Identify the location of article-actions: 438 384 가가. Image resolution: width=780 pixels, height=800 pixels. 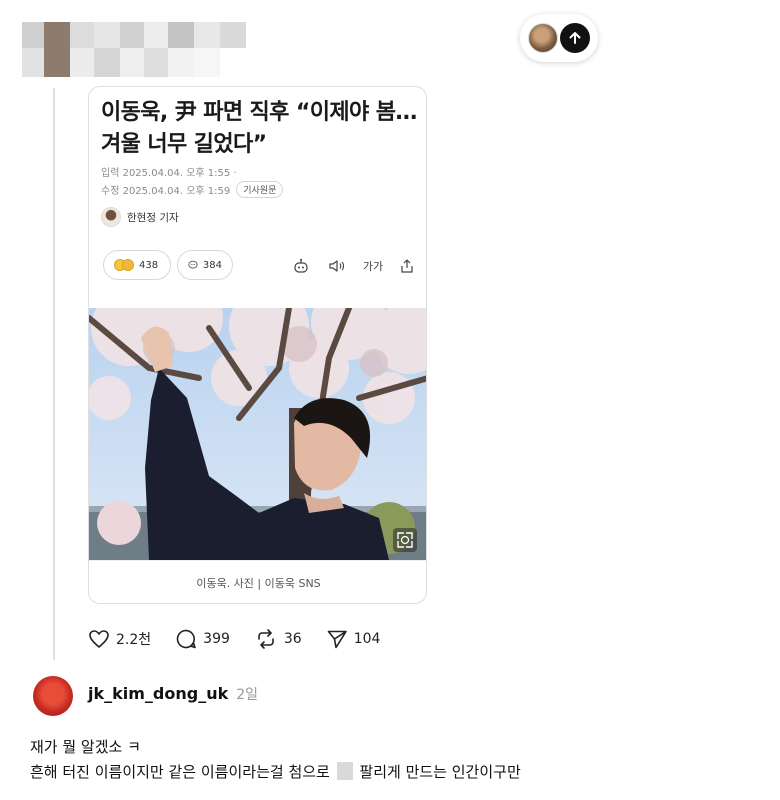
(259, 265).